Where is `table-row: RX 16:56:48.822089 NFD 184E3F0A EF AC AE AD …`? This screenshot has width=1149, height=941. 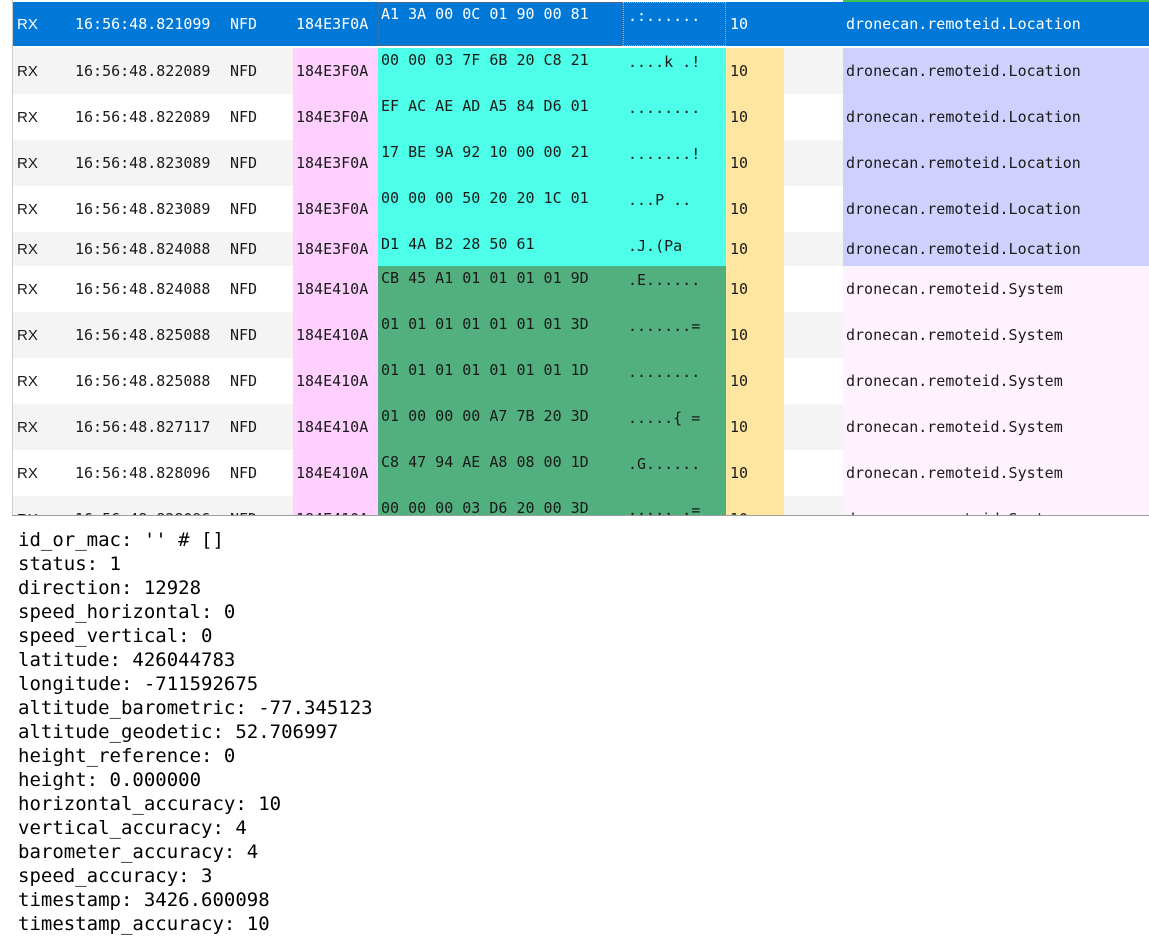
table-row: RX 16:56:48.822089 NFD 184E3F0A EF AC AE AD … is located at coordinates (581, 117).